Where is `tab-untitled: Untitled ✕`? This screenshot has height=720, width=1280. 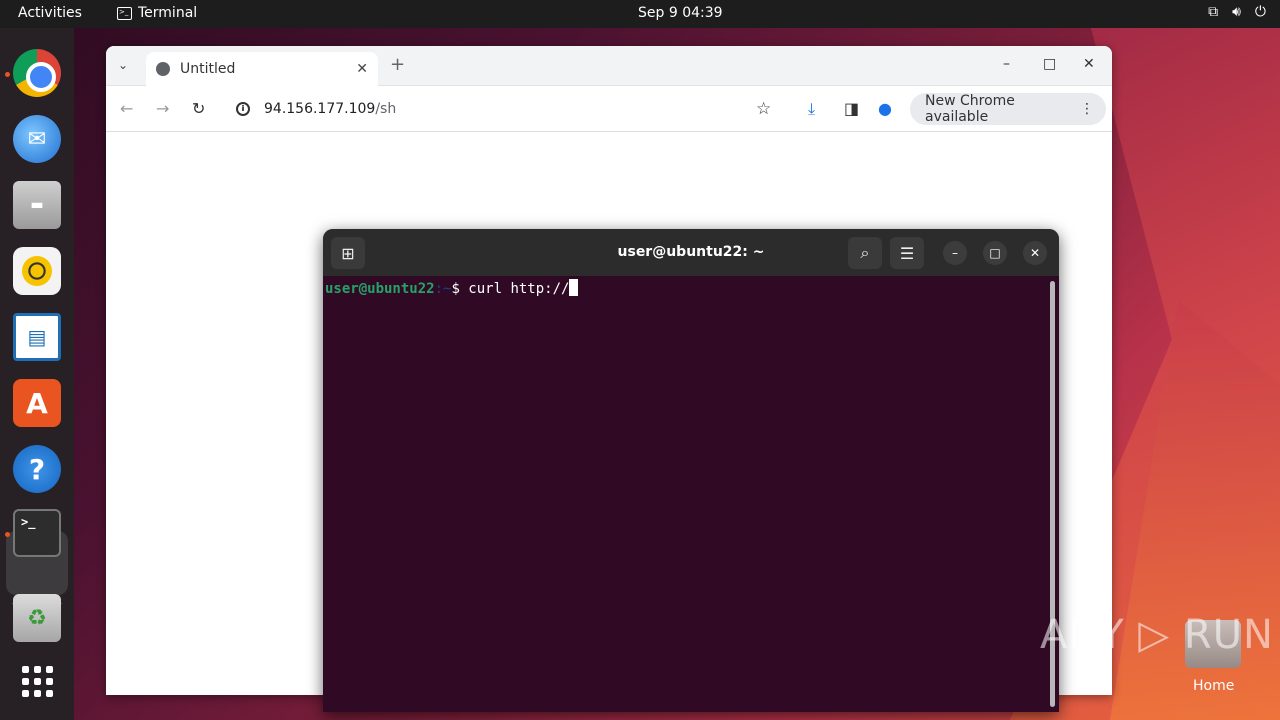 tab-untitled: Untitled ✕ is located at coordinates (262, 69).